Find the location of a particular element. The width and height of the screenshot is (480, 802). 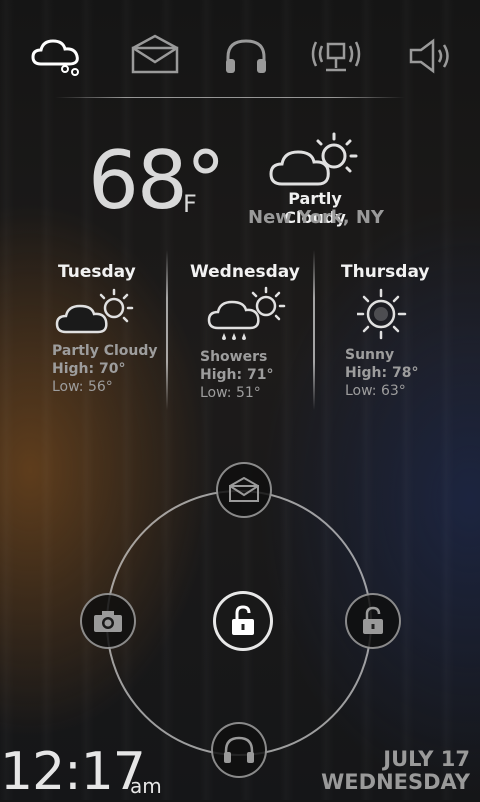

forecast-day-name: Wednesday is located at coordinates (245, 272).